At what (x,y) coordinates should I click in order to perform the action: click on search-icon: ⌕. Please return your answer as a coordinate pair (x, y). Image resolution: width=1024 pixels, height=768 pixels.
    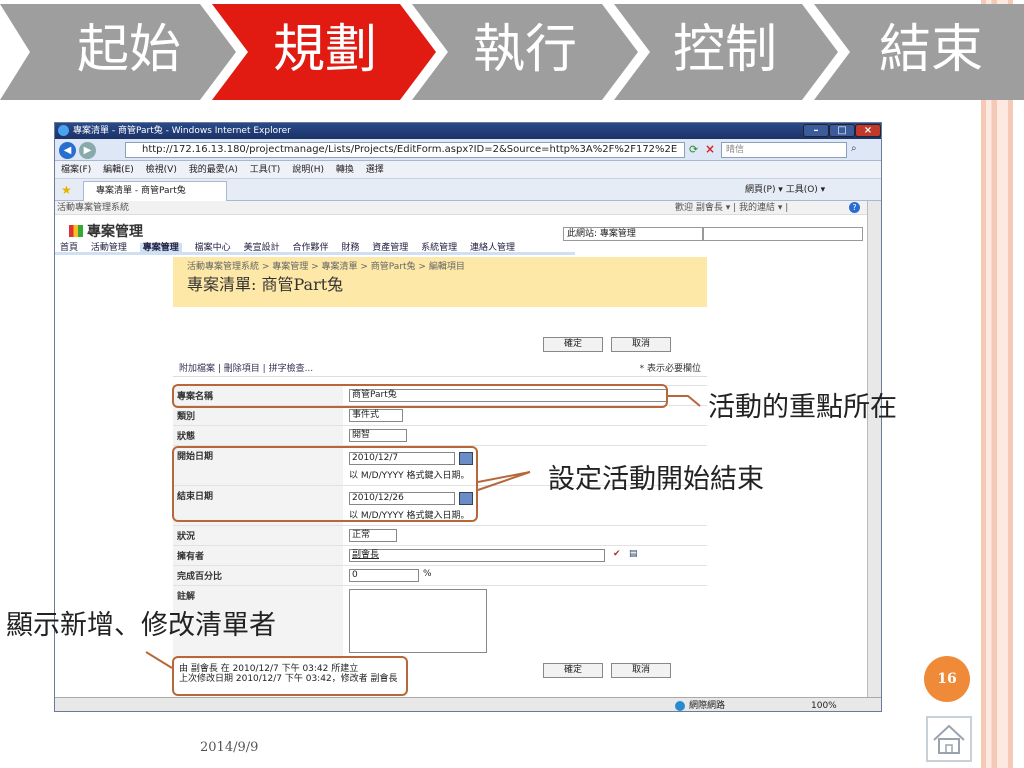
    Looking at the image, I should click on (854, 148).